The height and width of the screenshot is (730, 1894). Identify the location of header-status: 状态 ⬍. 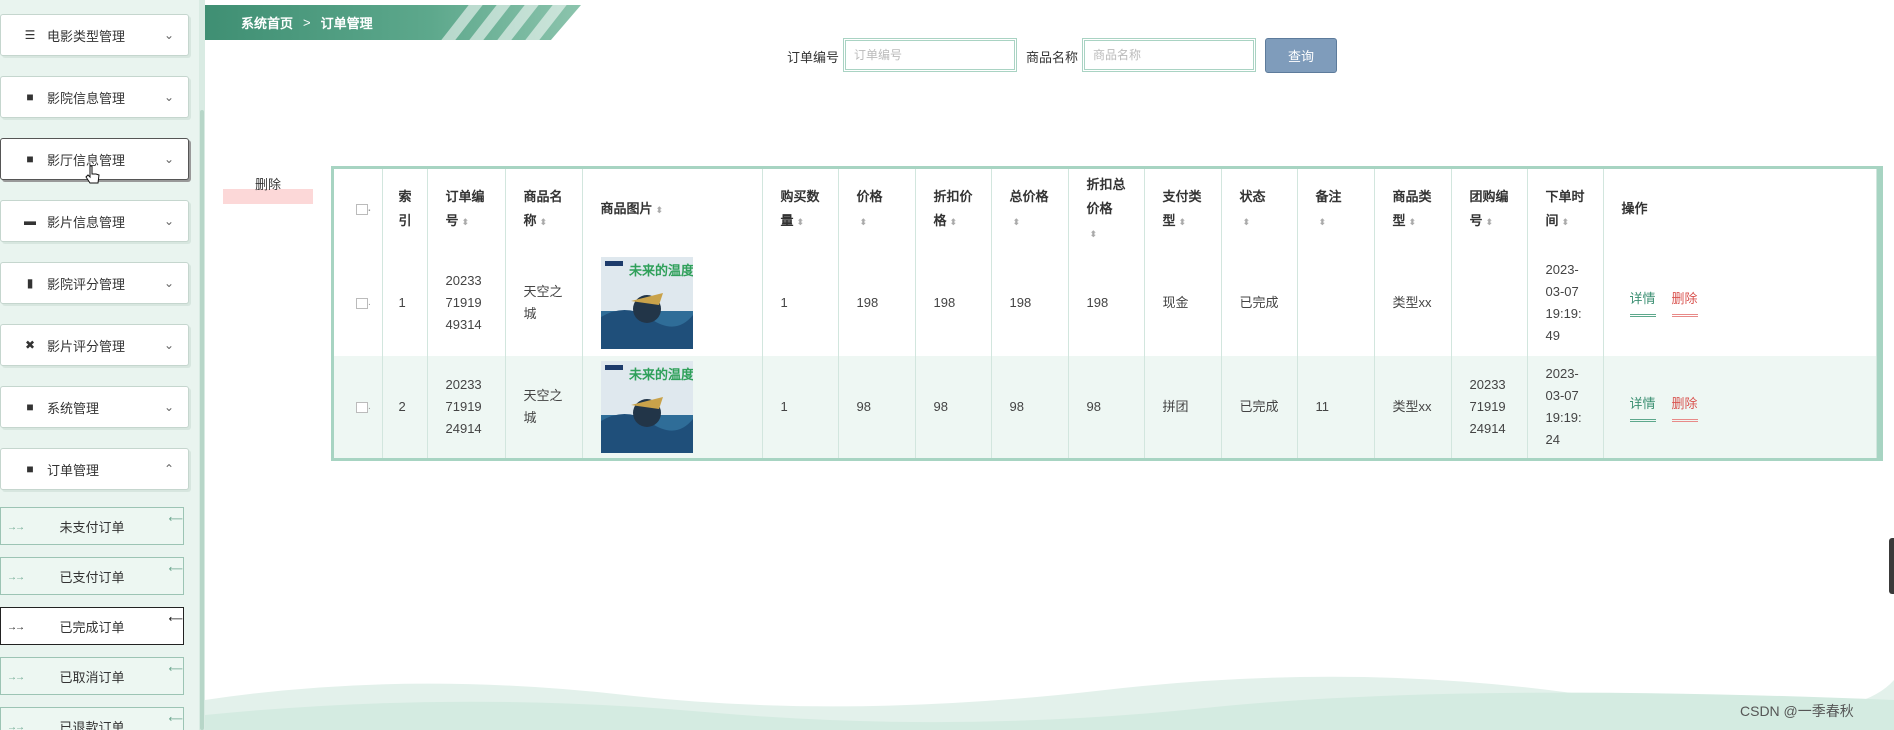
(1259, 209).